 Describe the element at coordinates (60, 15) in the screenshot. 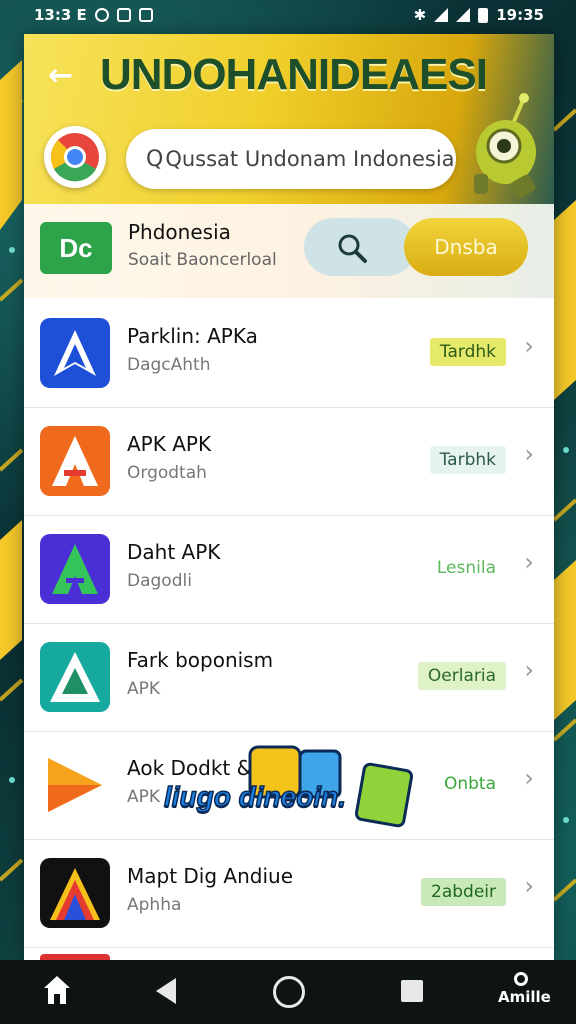

I see `status-time-left: 13:3 E` at that location.